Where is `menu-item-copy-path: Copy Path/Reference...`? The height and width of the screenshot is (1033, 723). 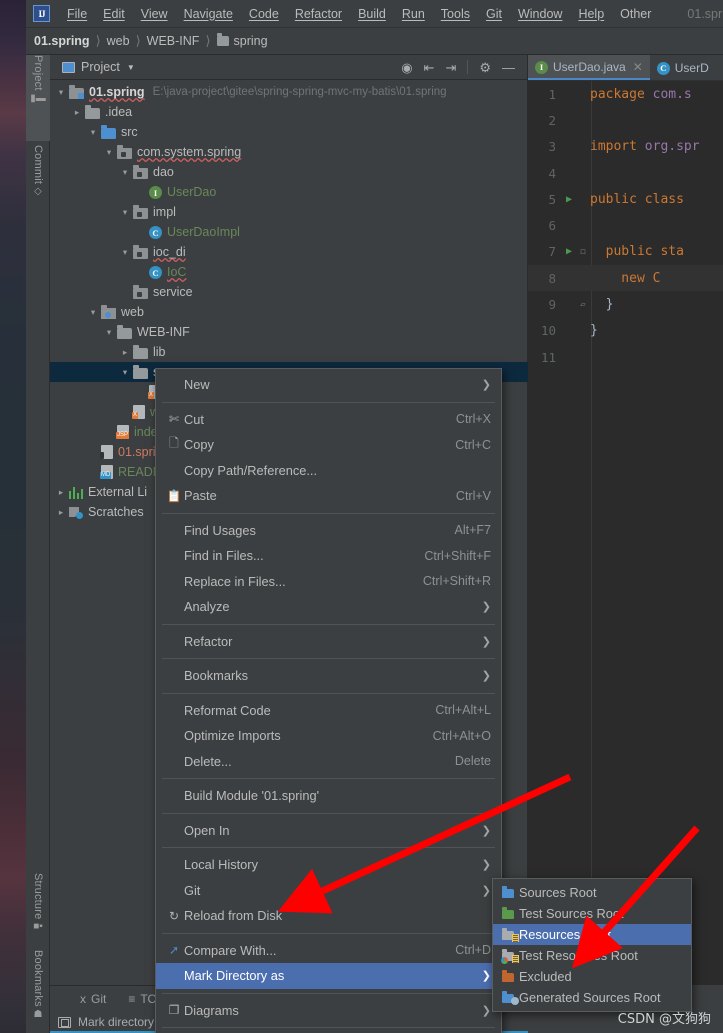
menu-item-copy-path: Copy Path/Reference... is located at coordinates (328, 471).